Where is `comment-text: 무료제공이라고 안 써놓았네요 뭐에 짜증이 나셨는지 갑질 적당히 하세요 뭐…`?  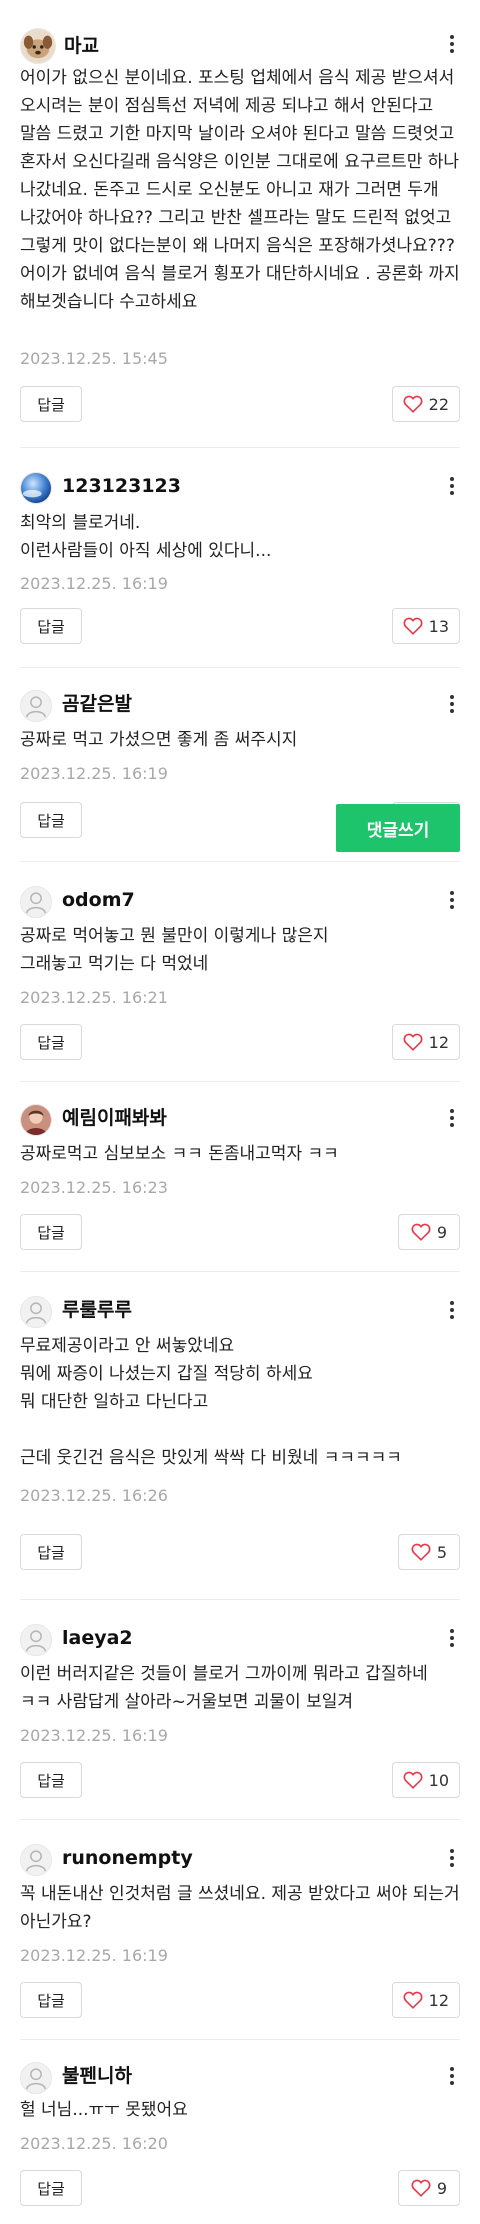 comment-text: 무료제공이라고 안 써놓았네요 뭐에 짜증이 나셨는지 갑질 적당히 하세요 뭐… is located at coordinates (211, 1402).